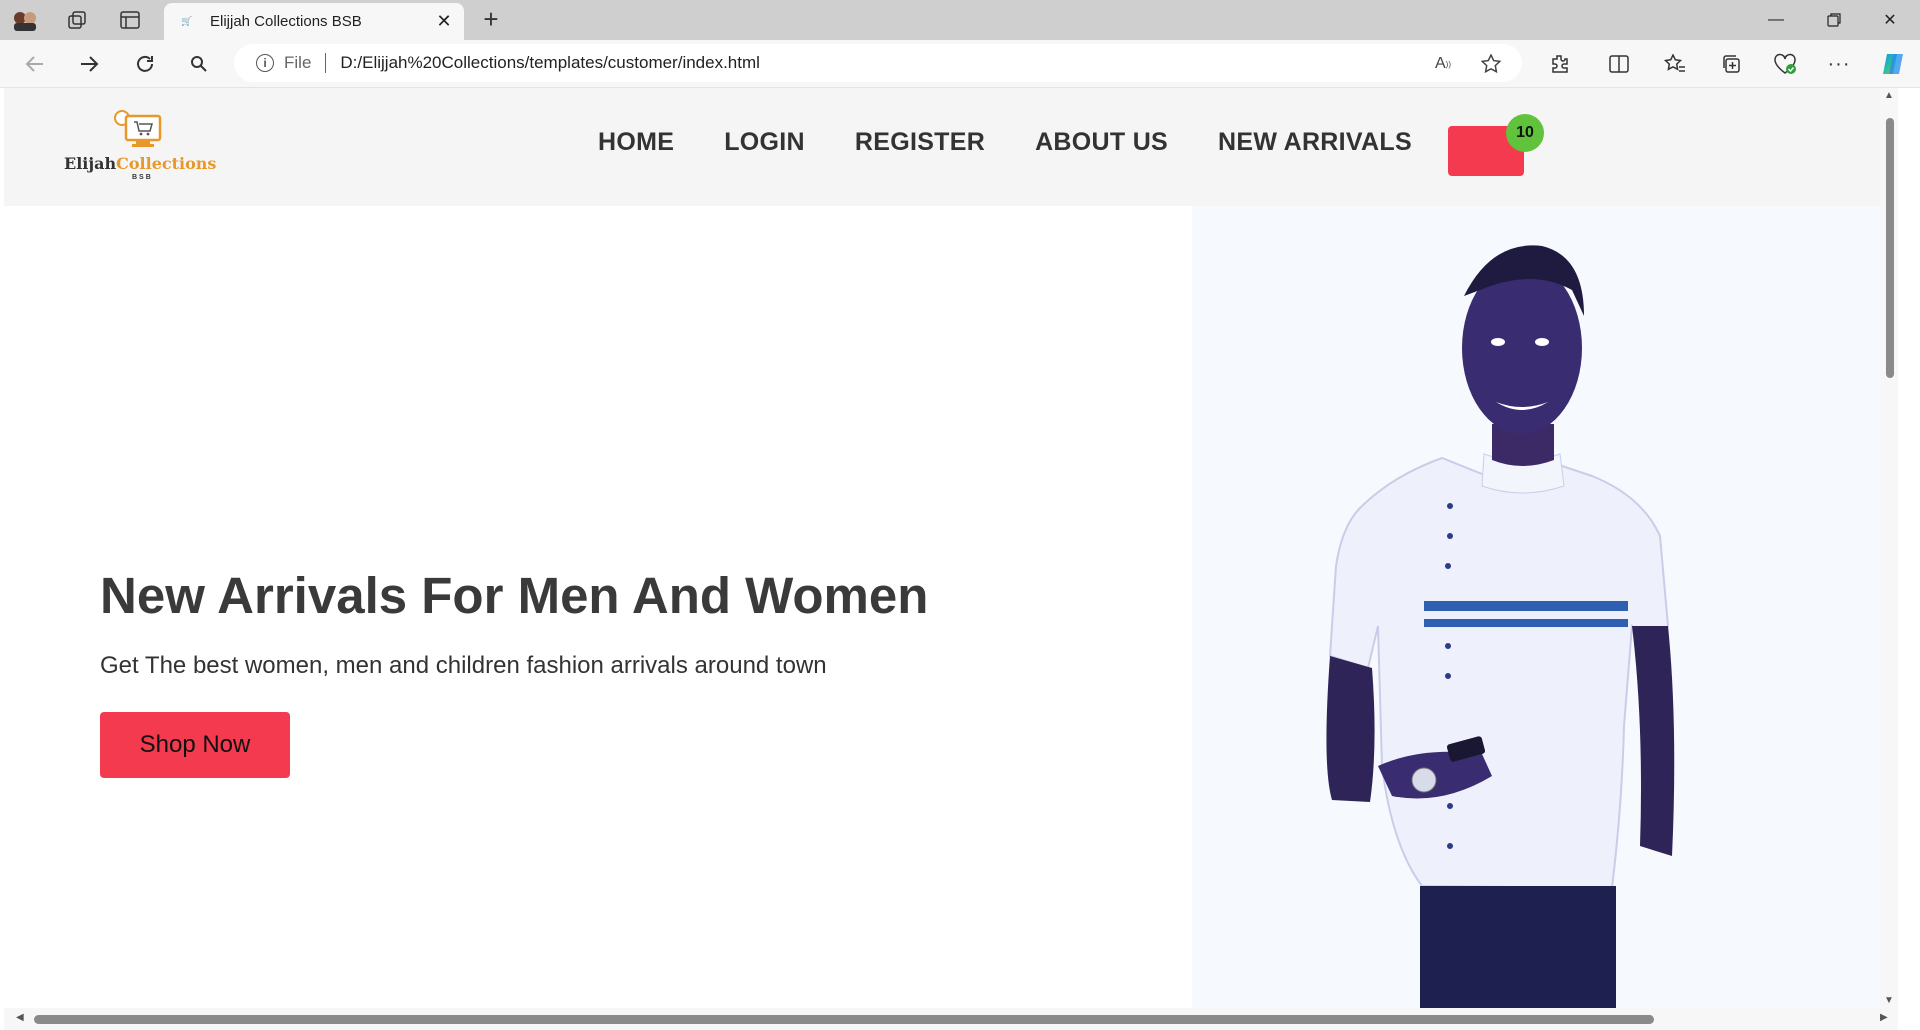 The width and height of the screenshot is (1920, 1030). Describe the element at coordinates (142, 177) in the screenshot. I see `logo-subtext: BSB` at that location.